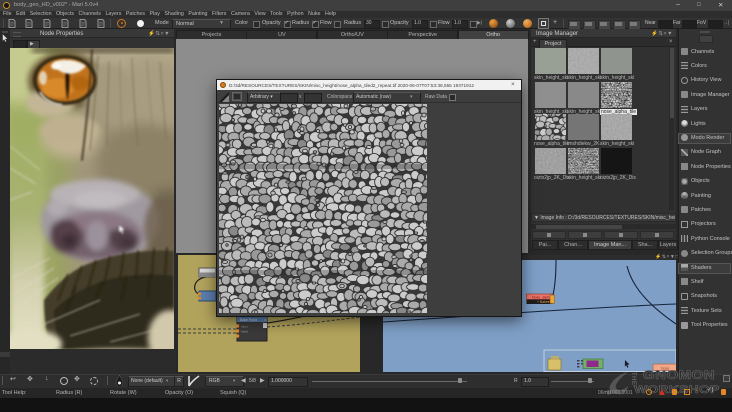 The height and width of the screenshot is (412, 732). Describe the element at coordinates (541, 298) in the screenshot. I see `svg-text: Nose_alpha` at that location.